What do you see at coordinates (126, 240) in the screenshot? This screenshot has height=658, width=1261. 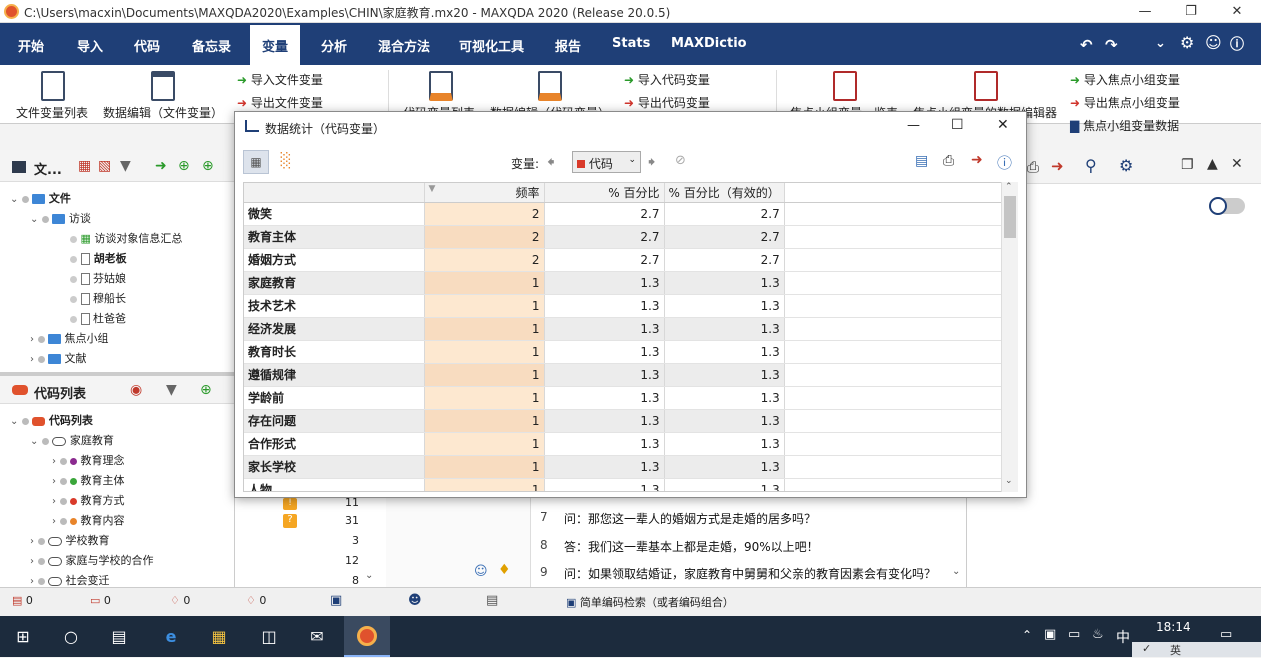 I see `tree-doc-item: ▦ 访谈对象信息汇总` at bounding box center [126, 240].